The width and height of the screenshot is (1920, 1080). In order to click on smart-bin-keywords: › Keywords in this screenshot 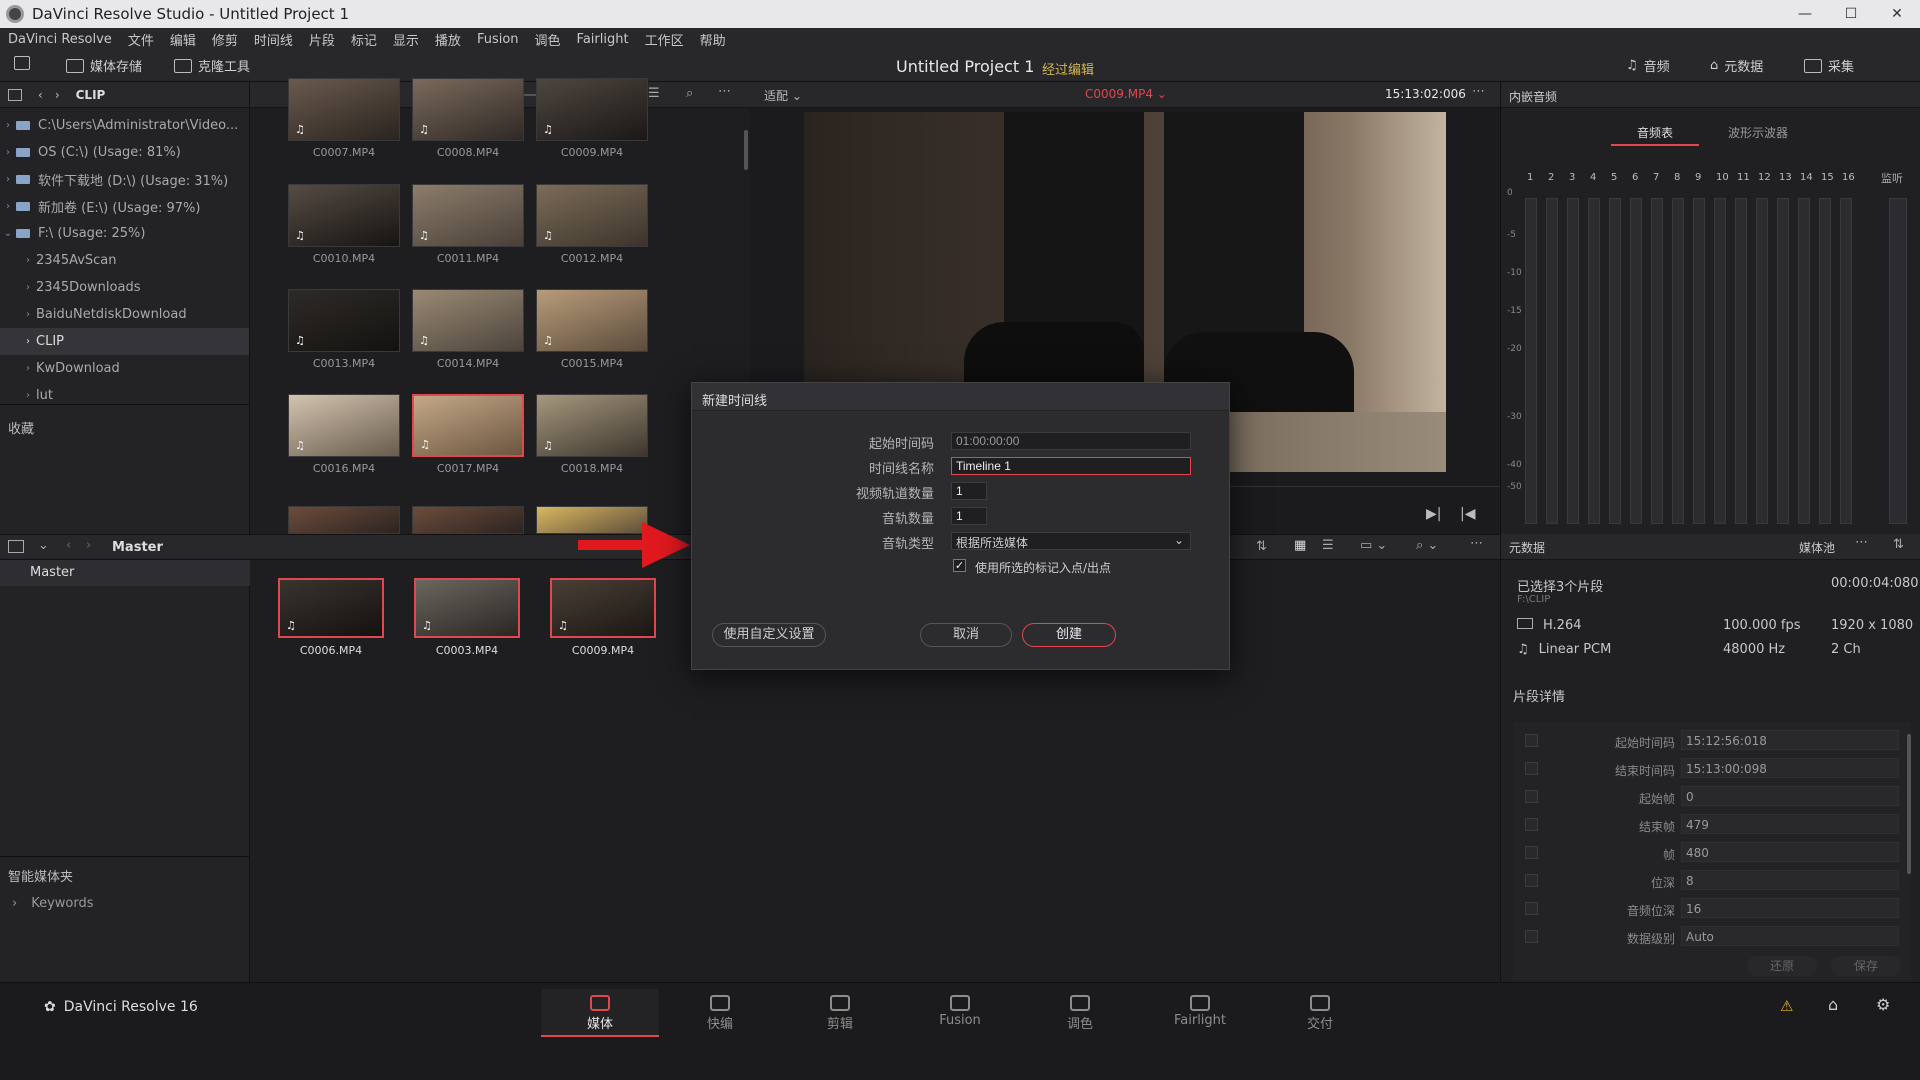, I will do `click(53, 903)`.